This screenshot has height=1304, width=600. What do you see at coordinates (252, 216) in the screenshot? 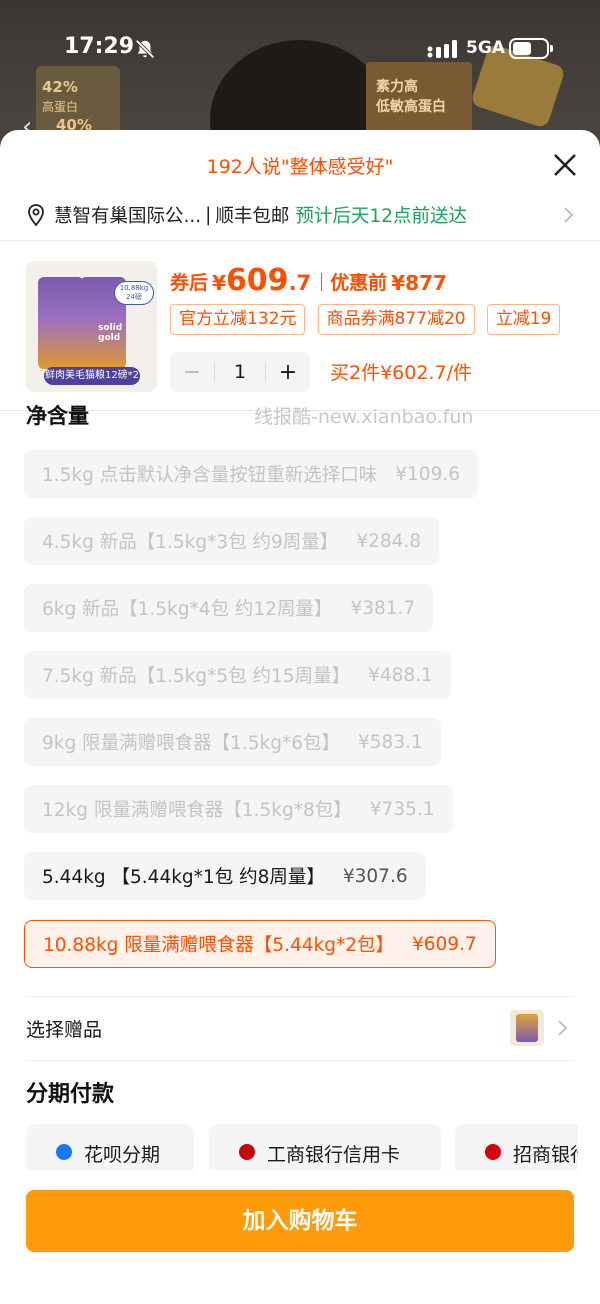
I see `shipping-method: 顺丰包邮` at bounding box center [252, 216].